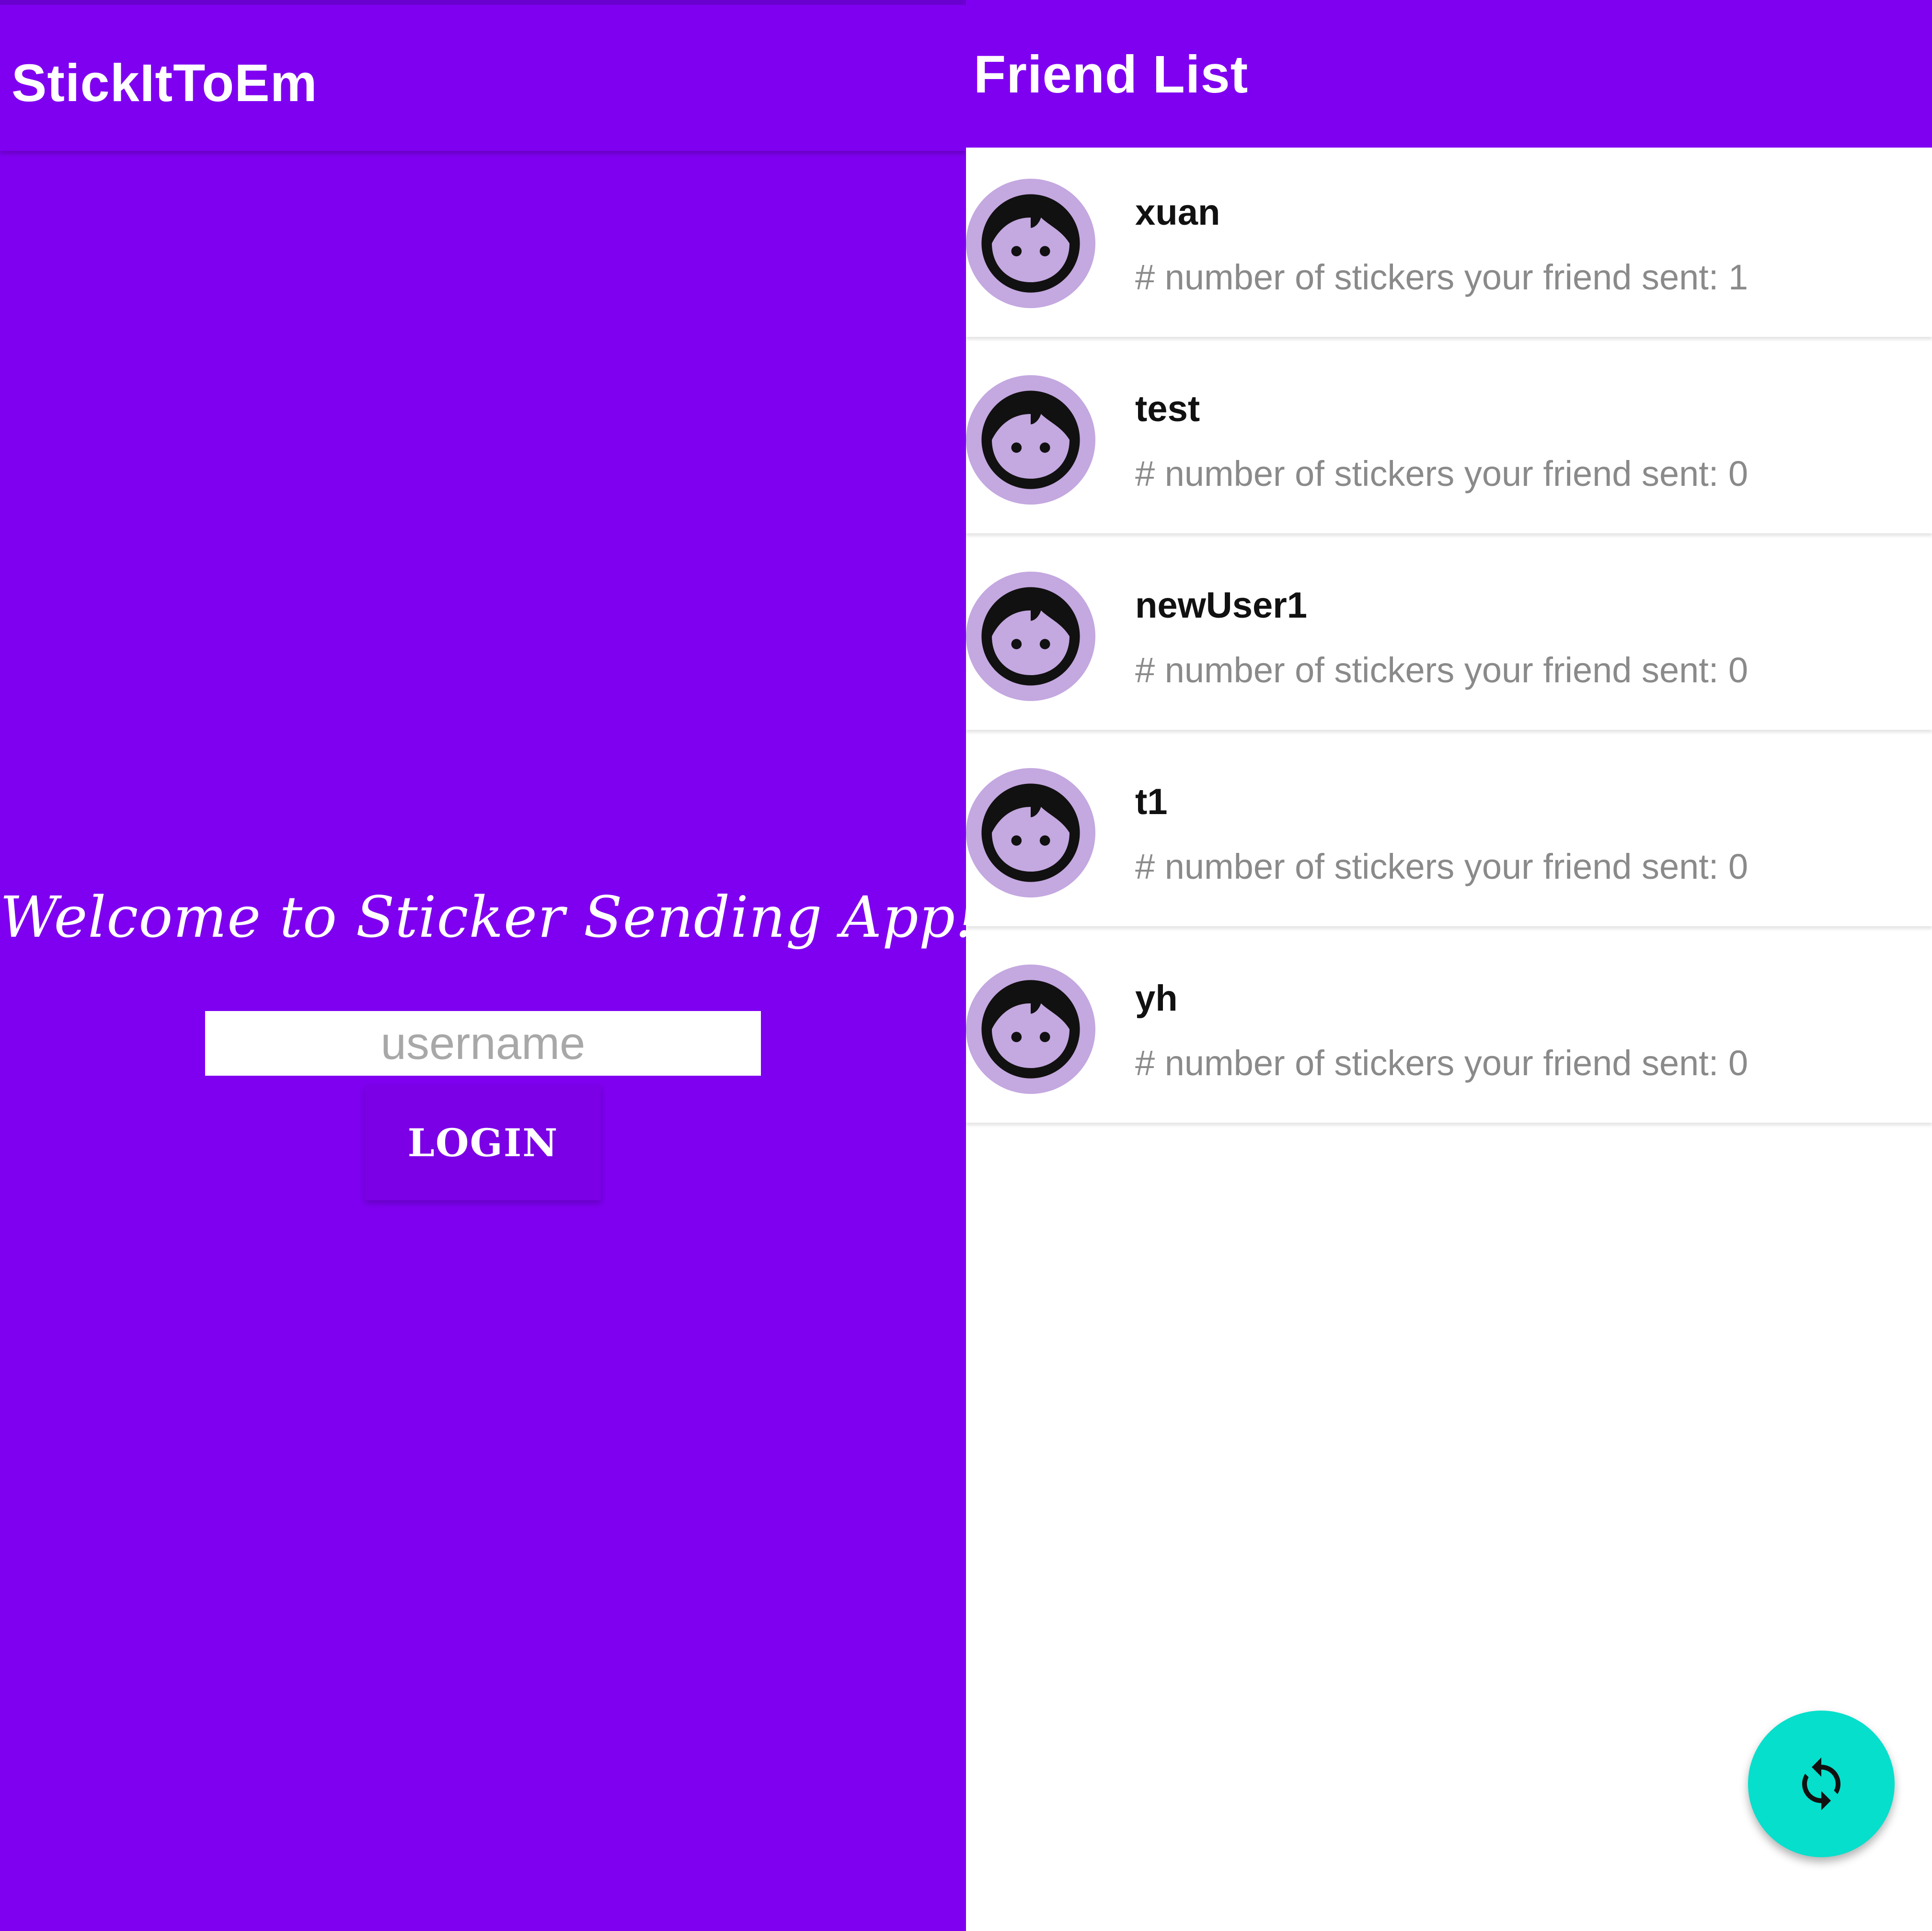 The image size is (1932, 1931). I want to click on page-title: Friend List, so click(1111, 74).